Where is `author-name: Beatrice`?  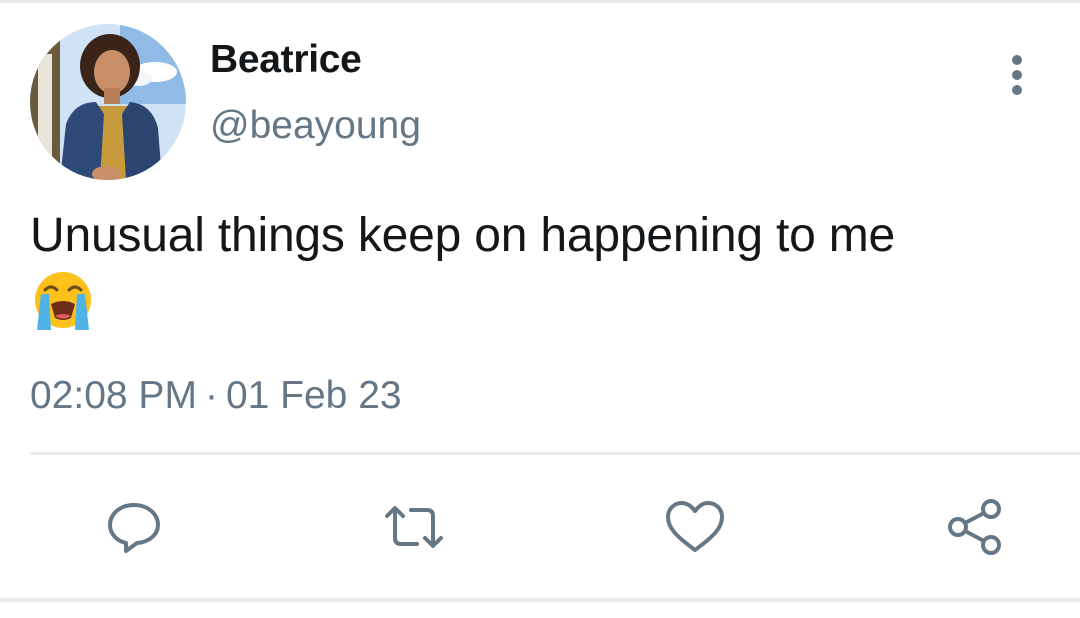
author-name: Beatrice is located at coordinates (286, 60).